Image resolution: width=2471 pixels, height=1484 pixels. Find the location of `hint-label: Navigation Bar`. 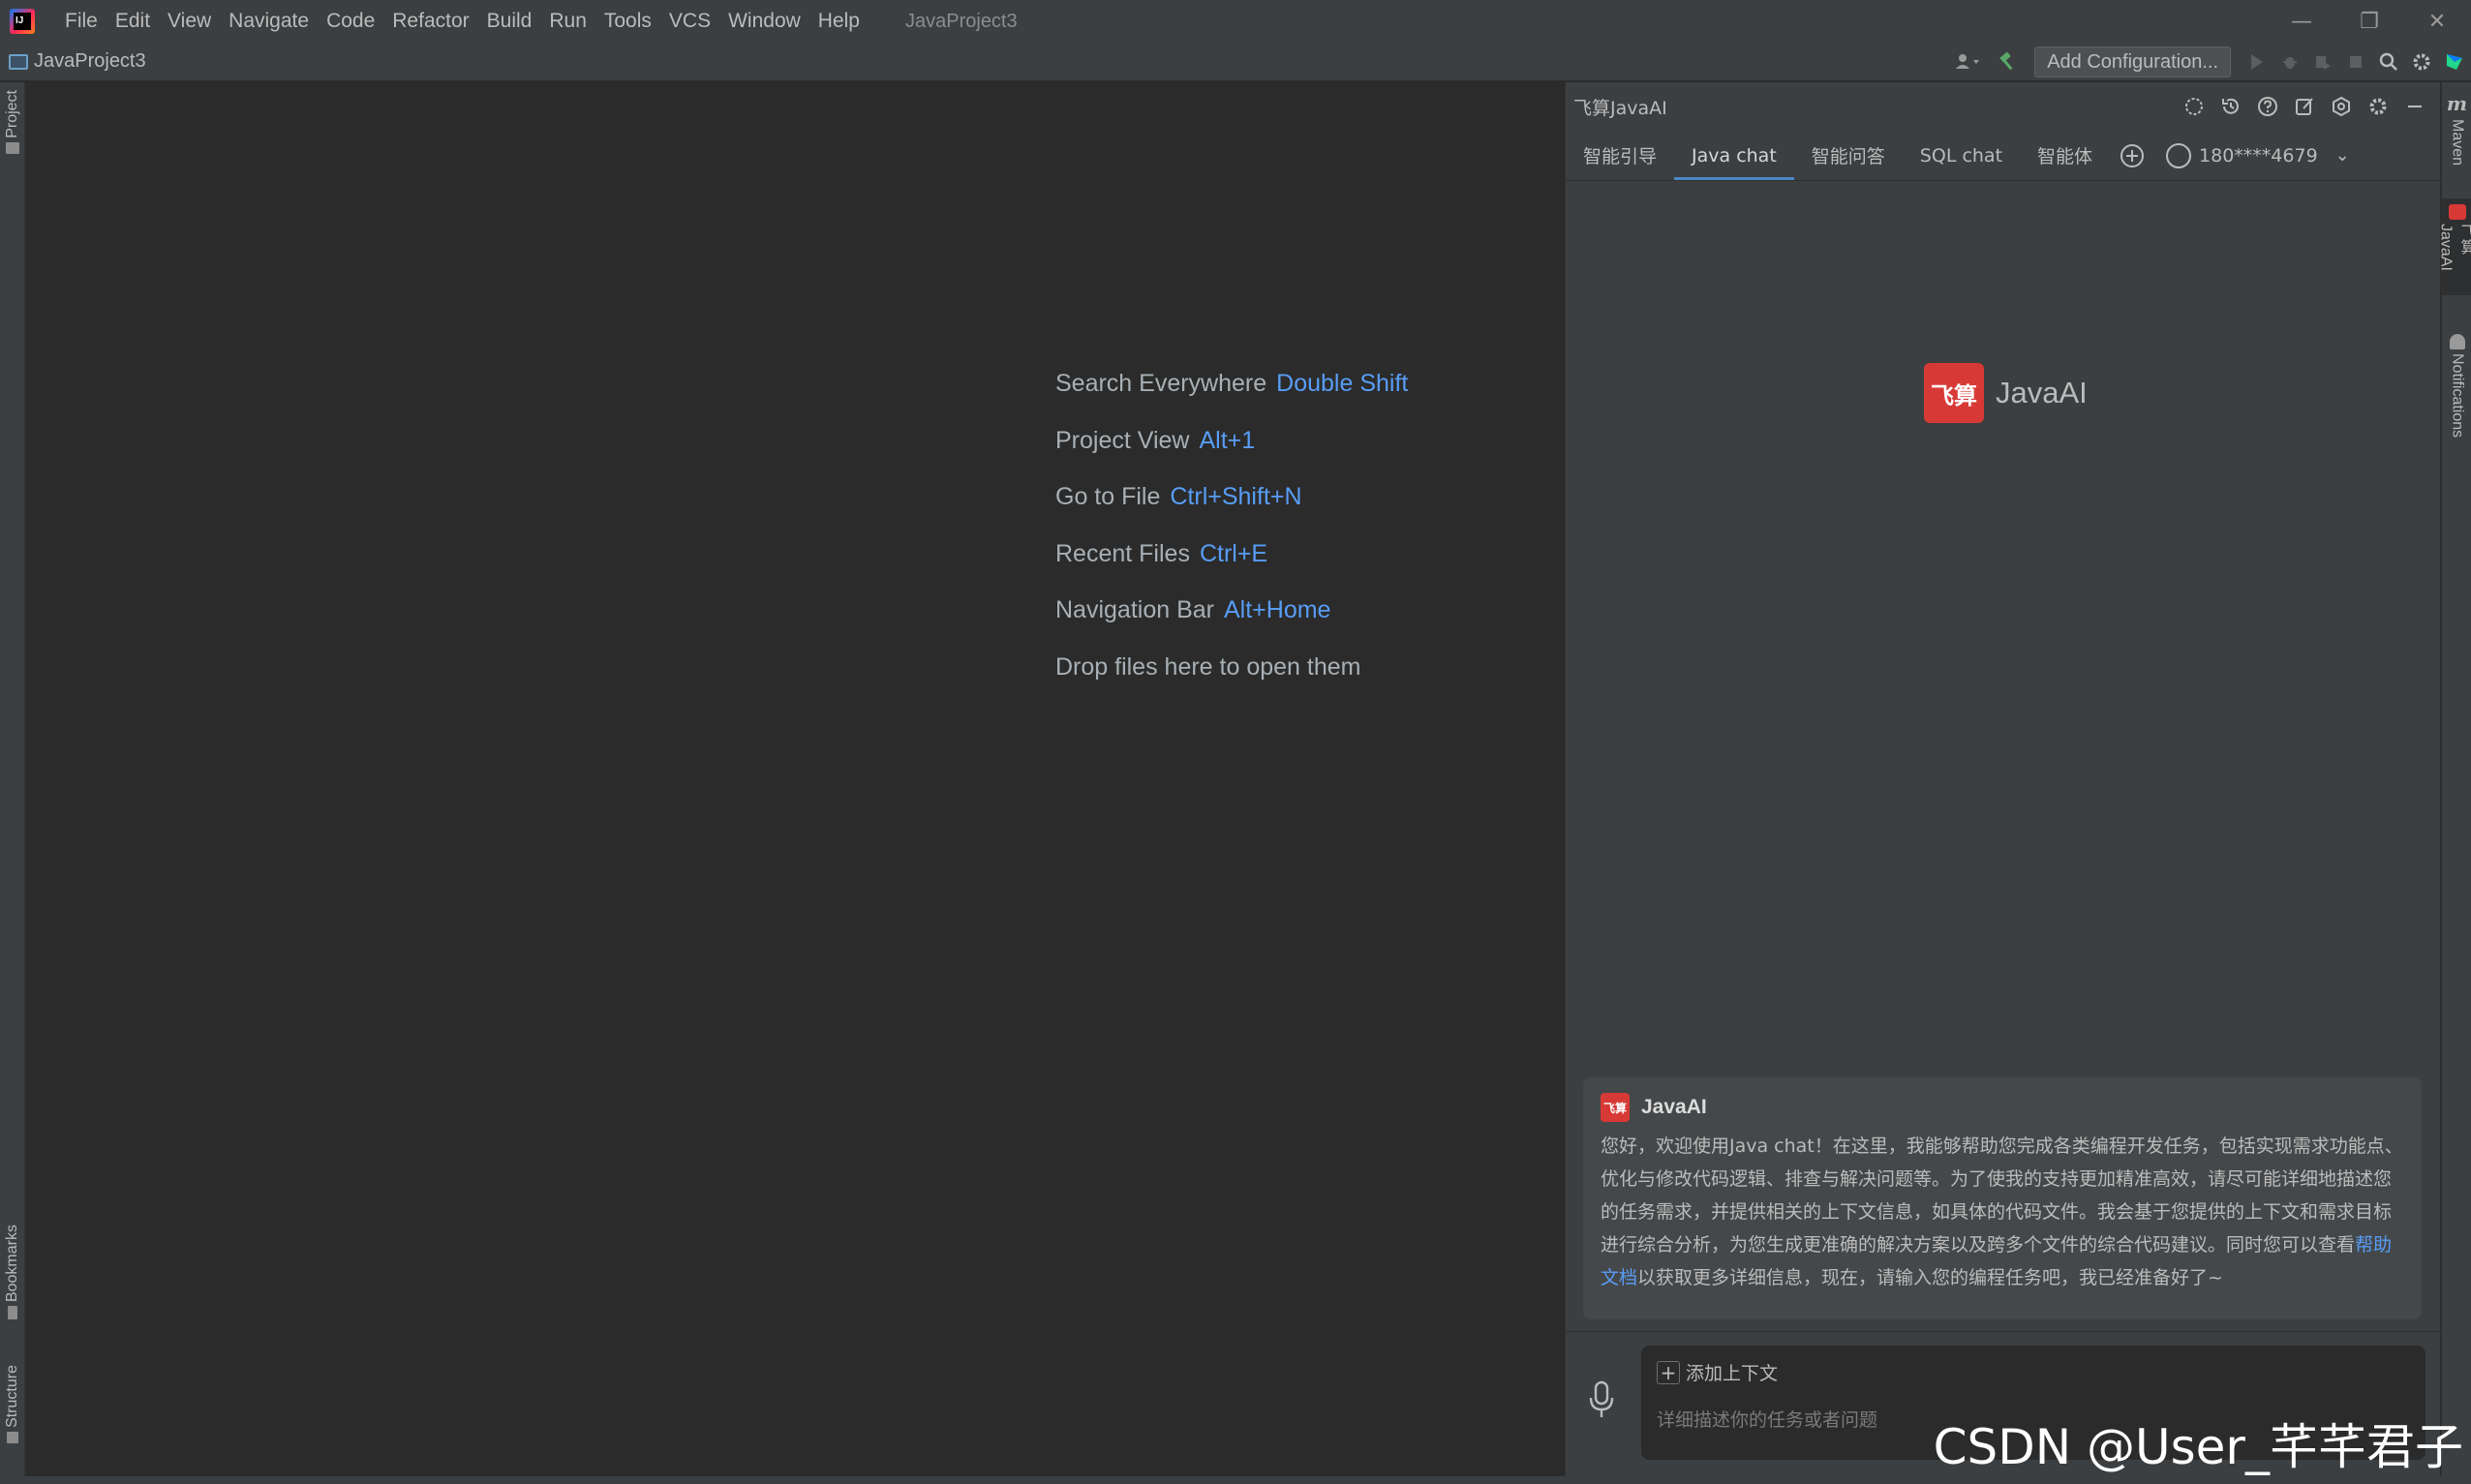

hint-label: Navigation Bar is located at coordinates (1134, 609).